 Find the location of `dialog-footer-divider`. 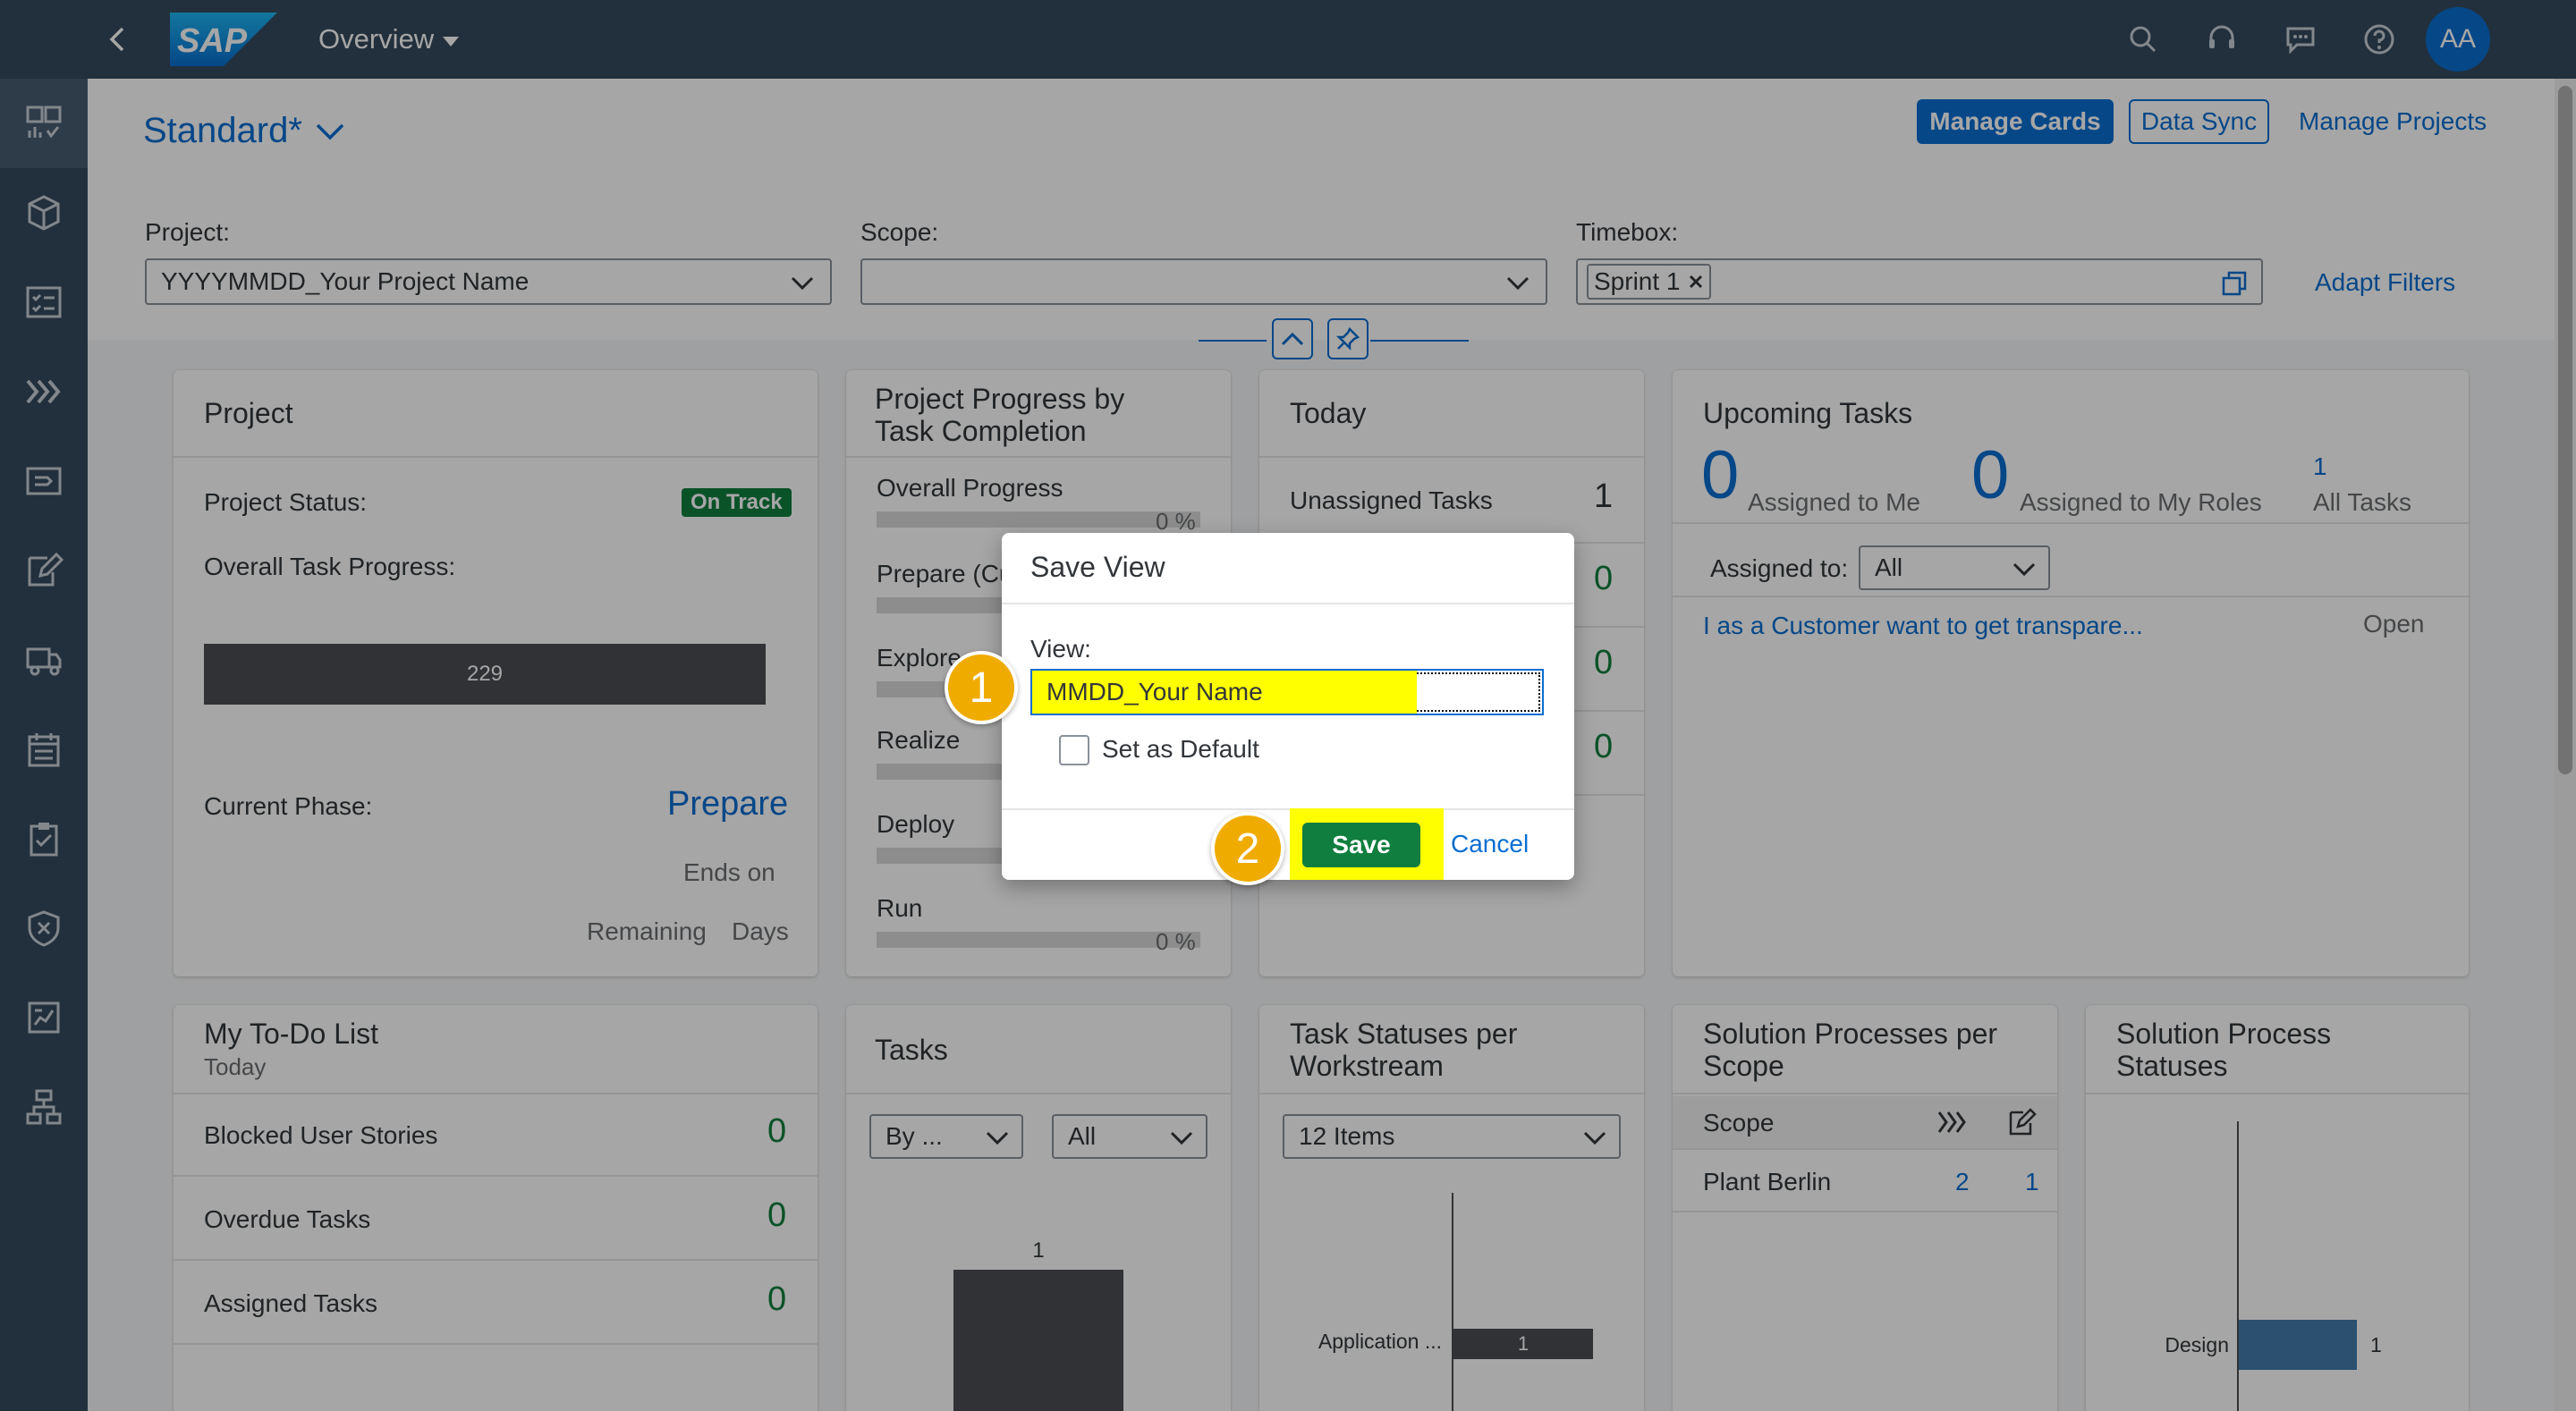

dialog-footer-divider is located at coordinates (1288, 809).